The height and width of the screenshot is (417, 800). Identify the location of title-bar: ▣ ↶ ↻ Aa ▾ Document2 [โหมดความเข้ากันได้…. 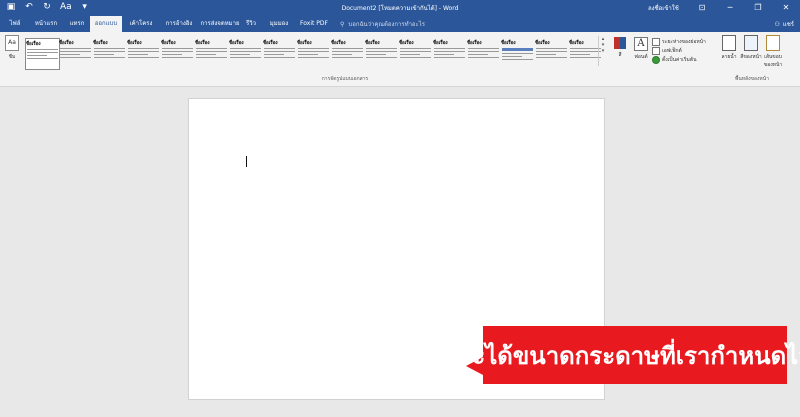
(400, 8).